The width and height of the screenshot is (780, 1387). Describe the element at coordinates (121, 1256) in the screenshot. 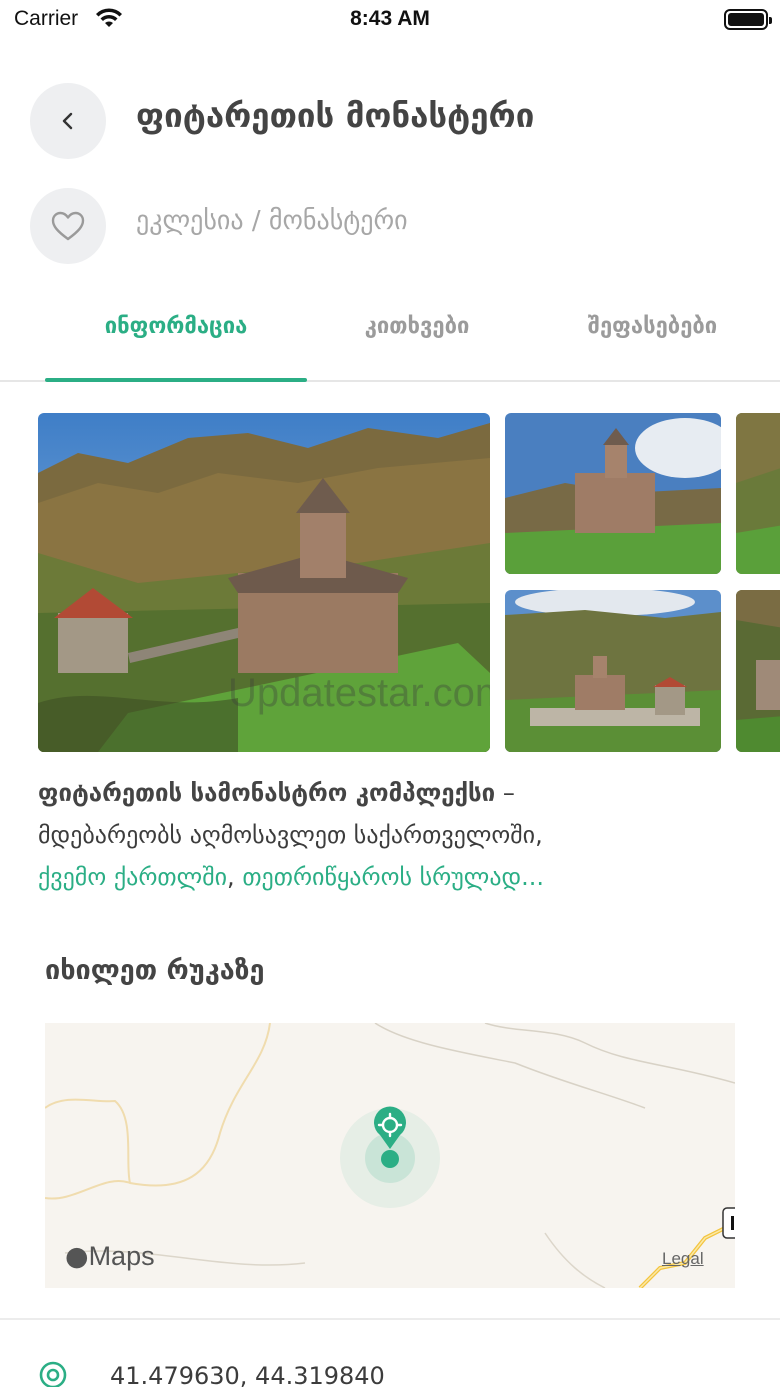

I see `maps-label: Maps` at that location.